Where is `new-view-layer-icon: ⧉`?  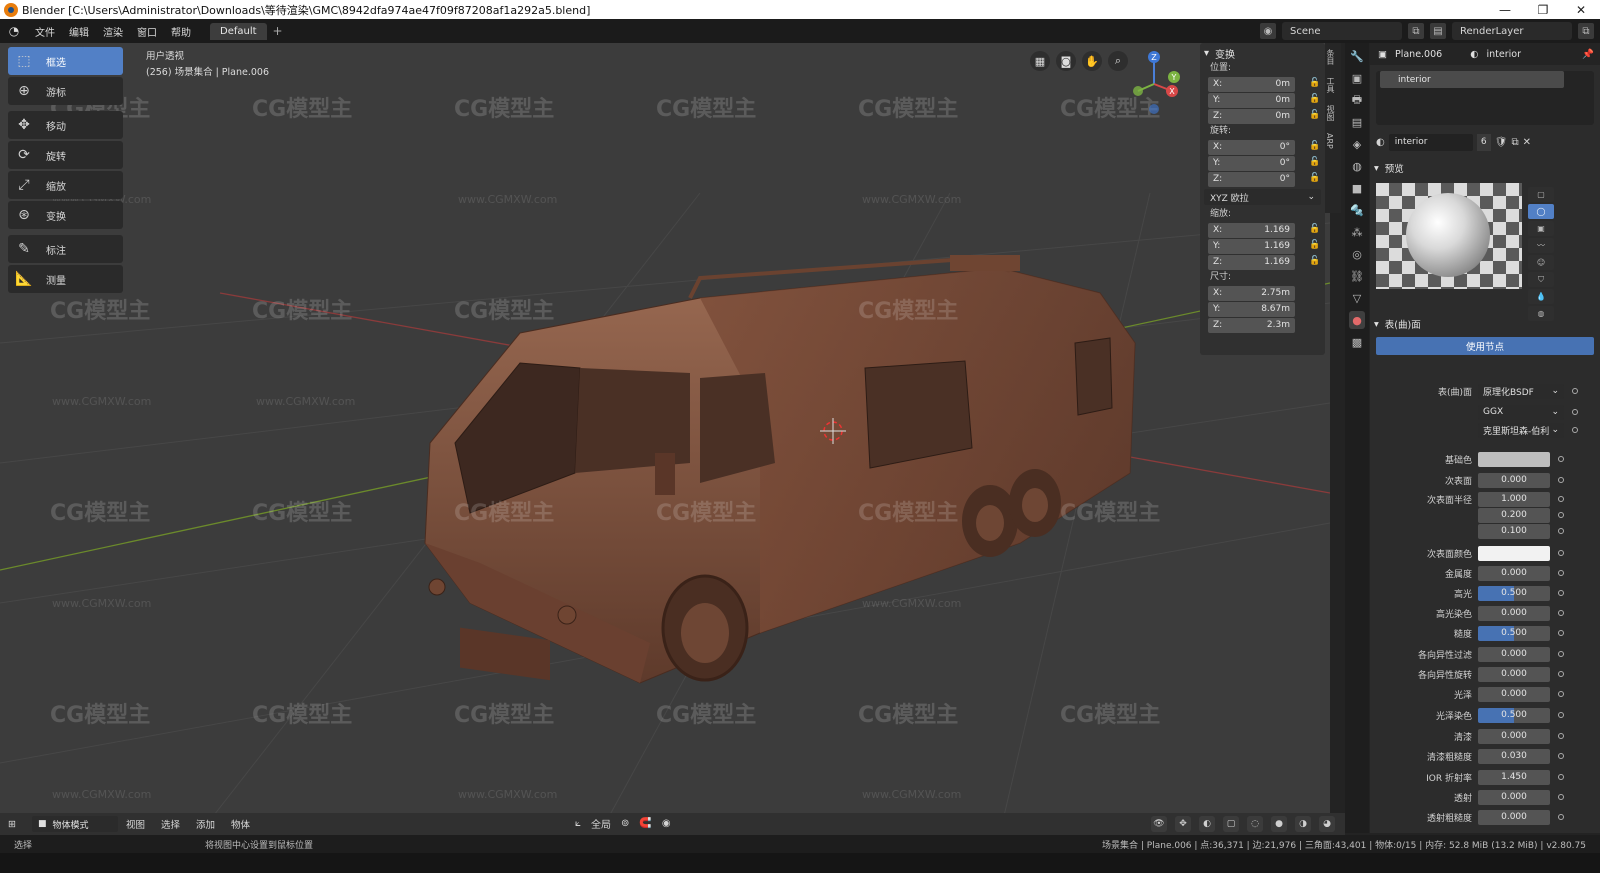 new-view-layer-icon: ⧉ is located at coordinates (1586, 31).